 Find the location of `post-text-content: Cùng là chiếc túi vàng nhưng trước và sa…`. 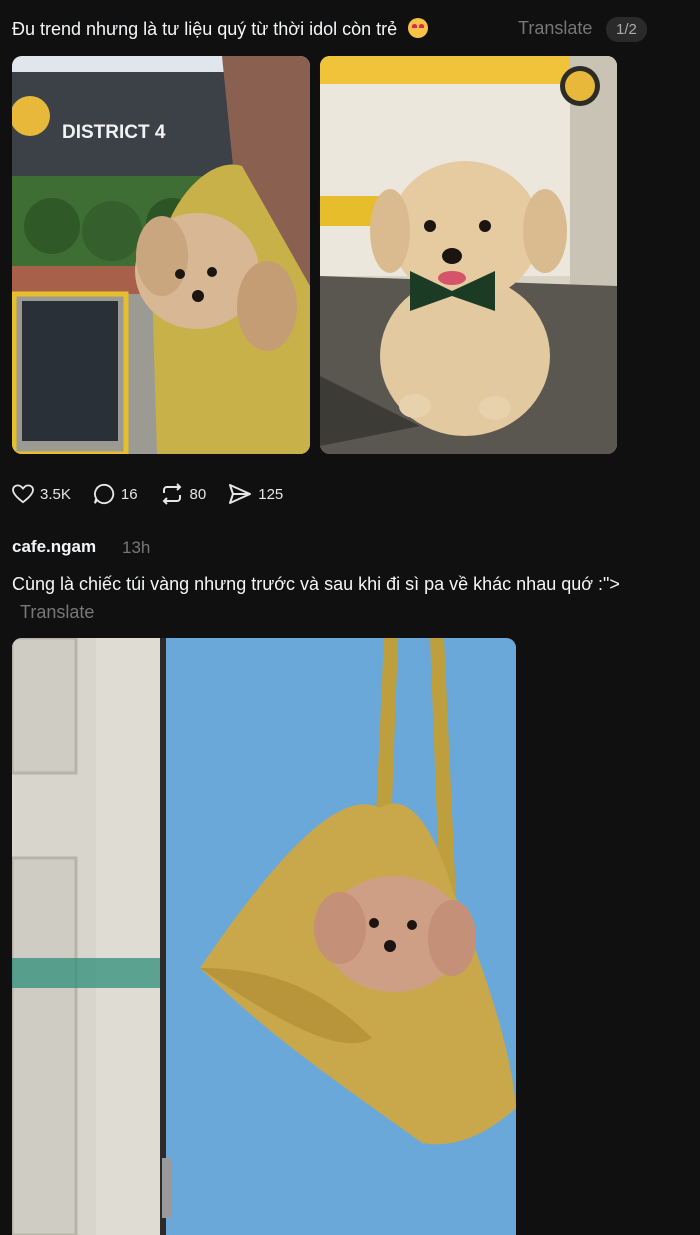

post-text-content: Cùng là chiếc túi vàng nhưng trước và sa… is located at coordinates (316, 584).